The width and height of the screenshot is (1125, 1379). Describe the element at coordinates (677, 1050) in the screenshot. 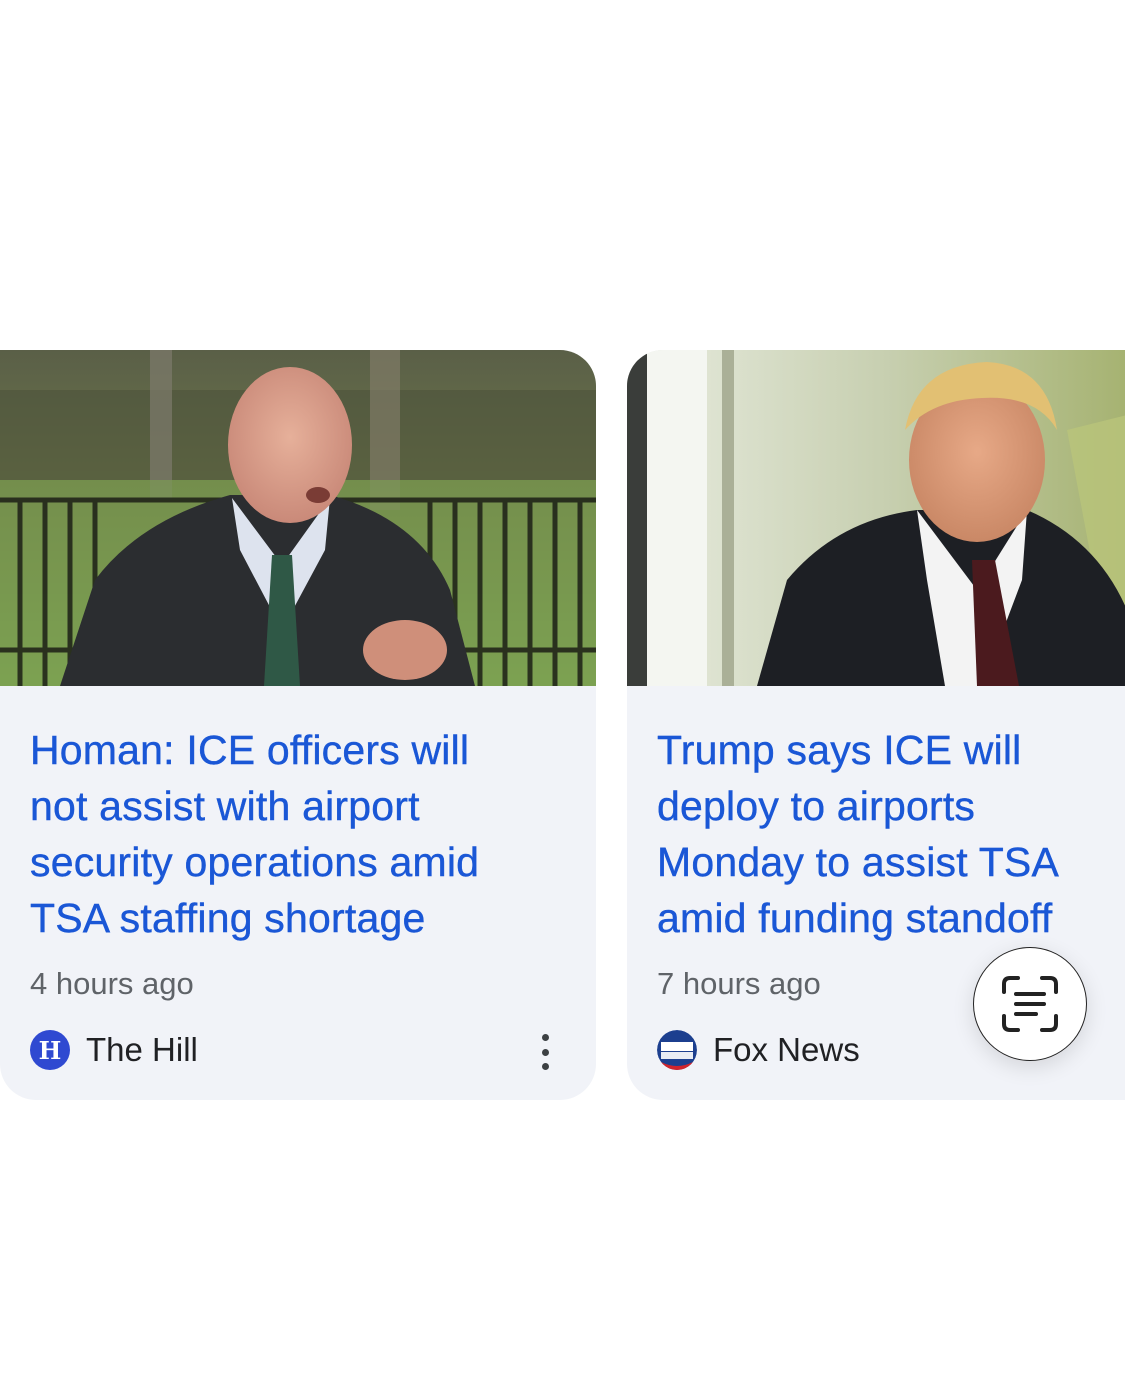

I see `fox-news-logo-icon` at that location.